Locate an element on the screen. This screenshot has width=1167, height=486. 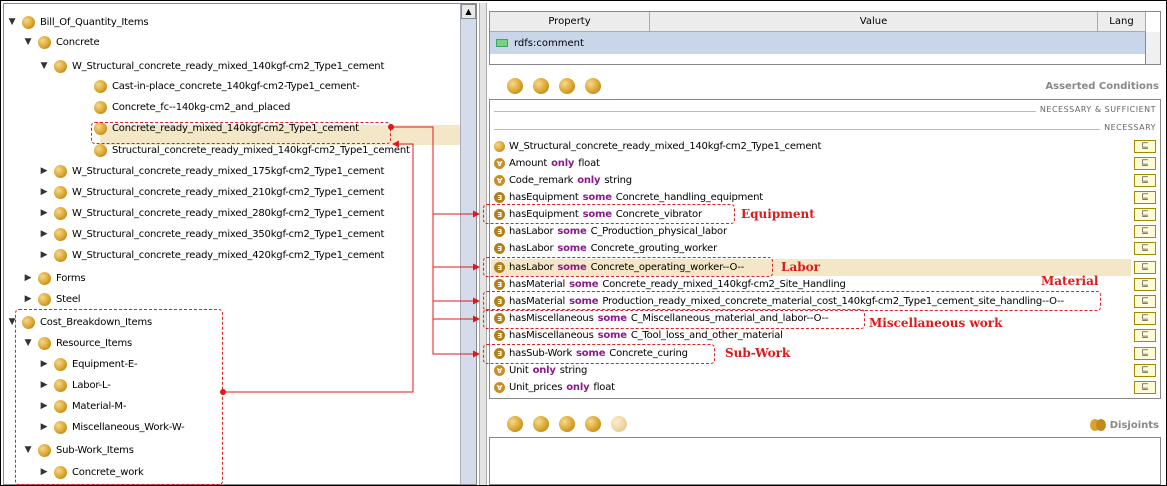
annotation-arrows is located at coordinates (350, 259).